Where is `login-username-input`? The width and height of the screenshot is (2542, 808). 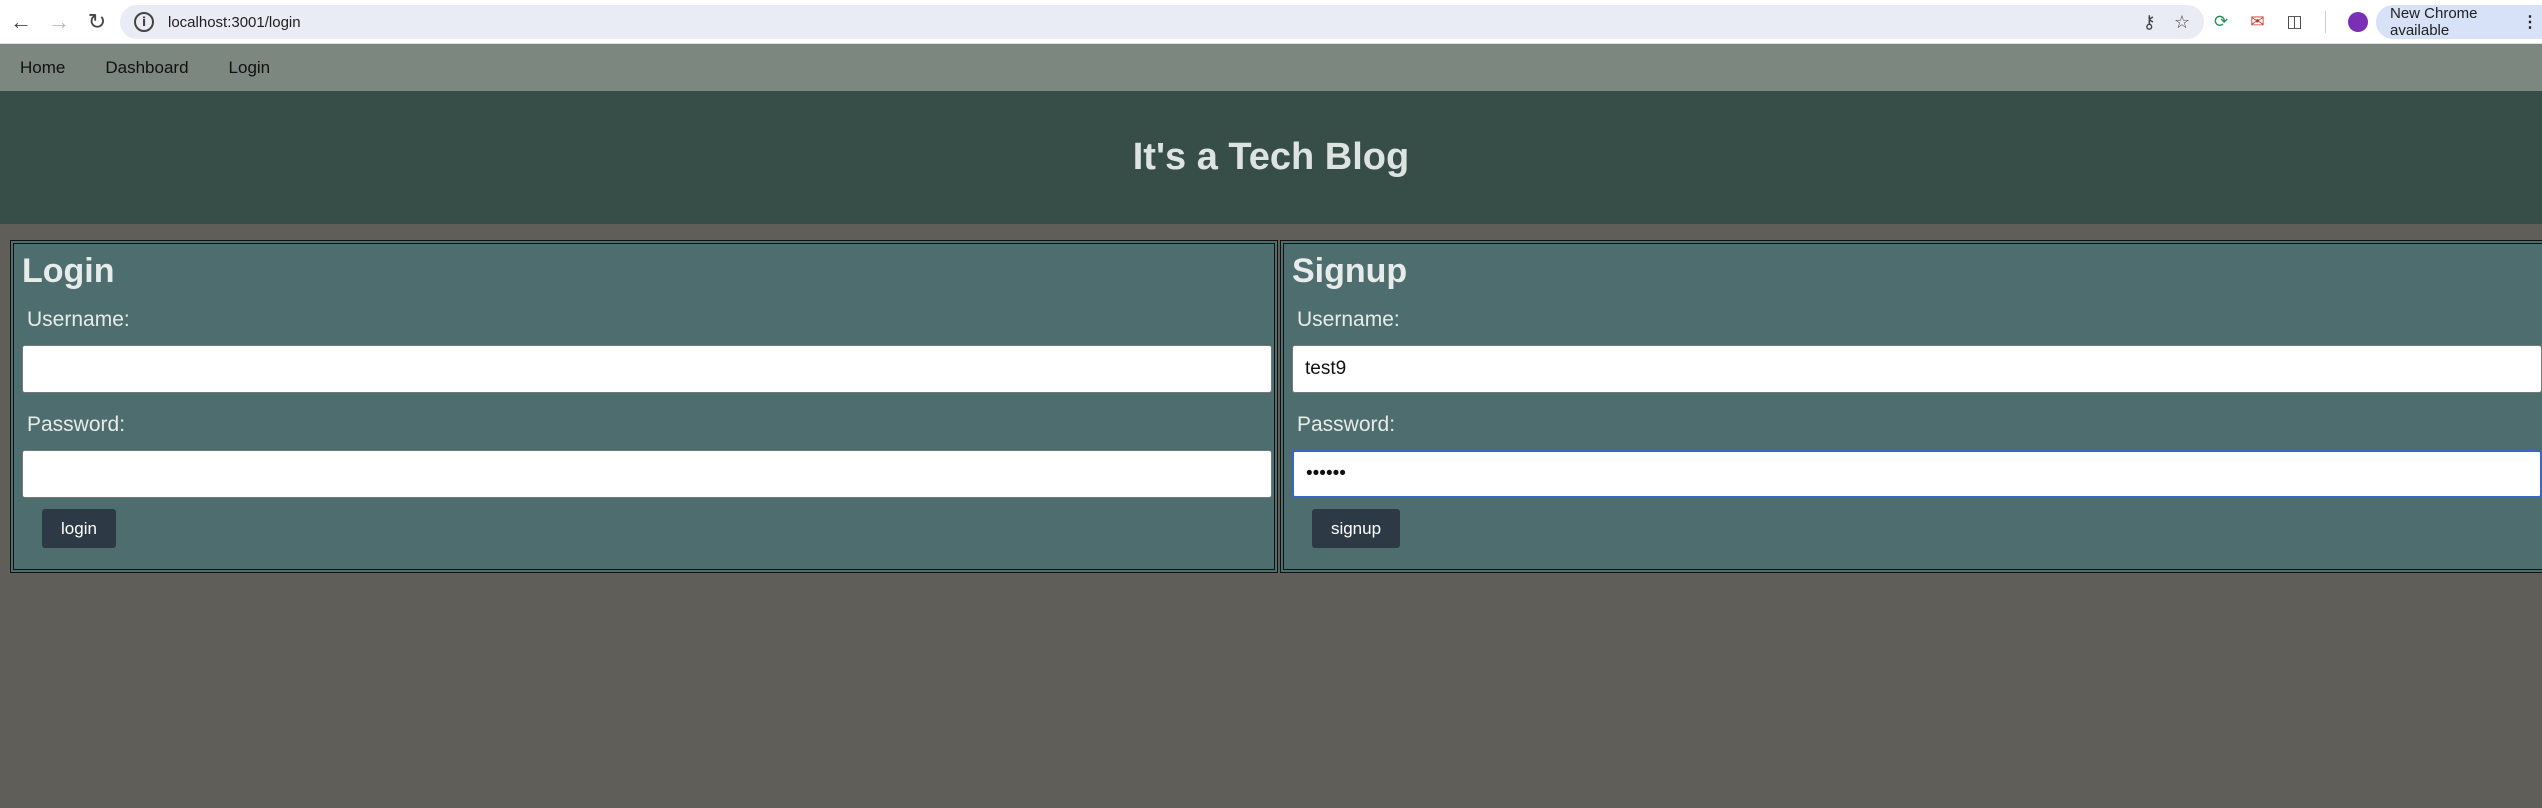
login-username-input is located at coordinates (647, 369).